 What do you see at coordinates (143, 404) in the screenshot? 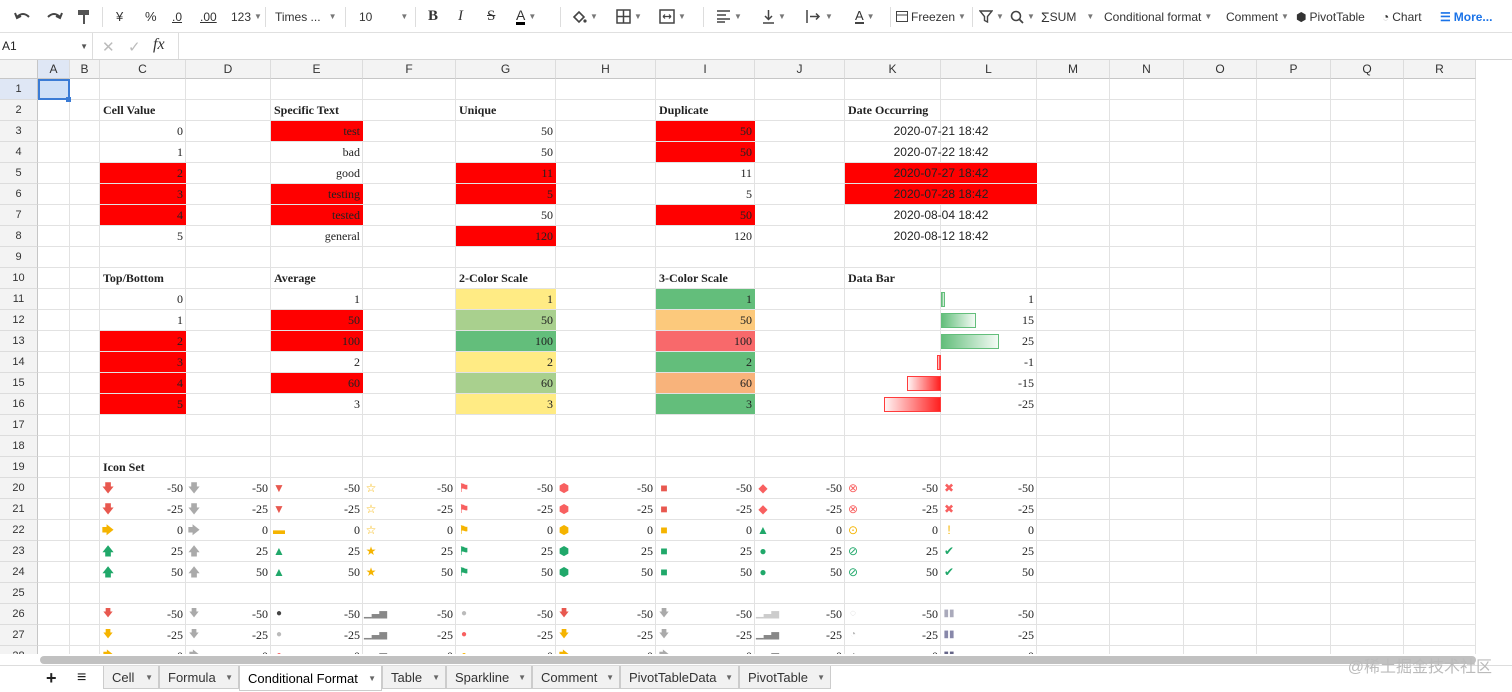
I see `top-bottom-cell: 5` at bounding box center [143, 404].